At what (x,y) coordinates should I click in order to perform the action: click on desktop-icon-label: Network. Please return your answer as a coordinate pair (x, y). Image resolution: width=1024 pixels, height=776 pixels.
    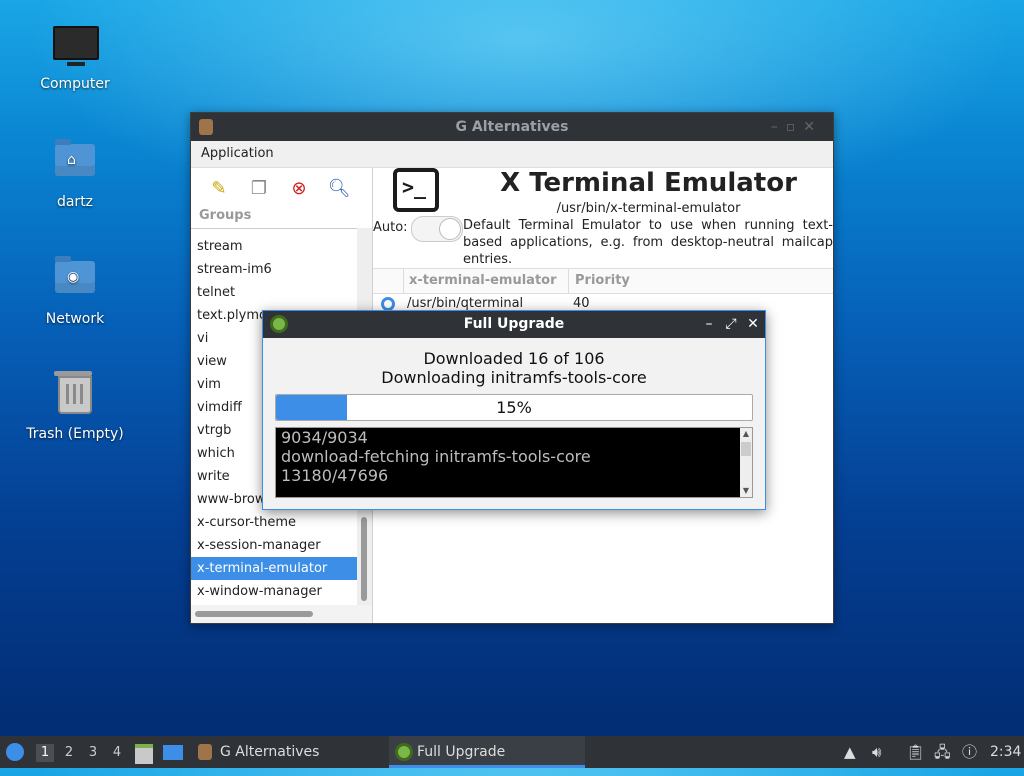
    Looking at the image, I should click on (75, 319).